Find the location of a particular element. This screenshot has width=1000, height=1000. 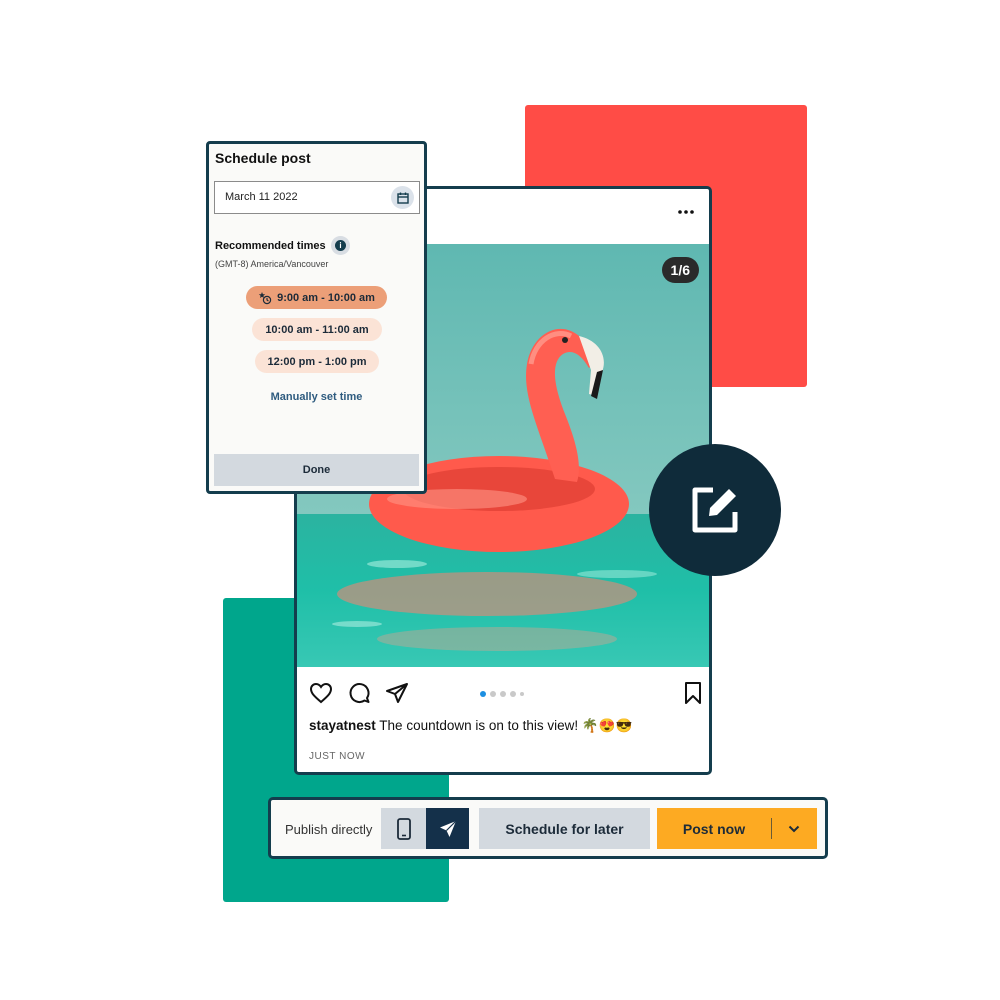

phone-icon is located at coordinates (403, 828).